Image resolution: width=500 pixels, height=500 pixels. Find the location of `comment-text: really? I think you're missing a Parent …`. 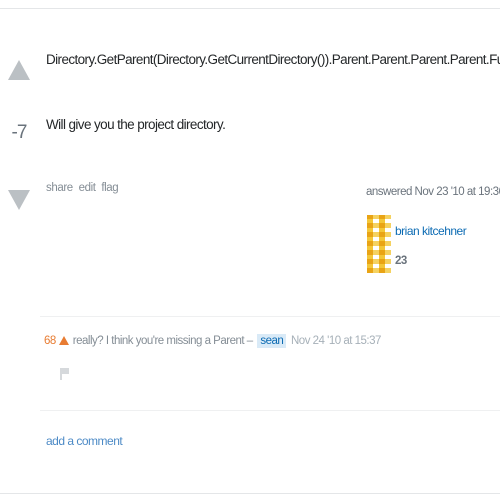

comment-text: really? I think you're missing a Parent … is located at coordinates (162, 341).